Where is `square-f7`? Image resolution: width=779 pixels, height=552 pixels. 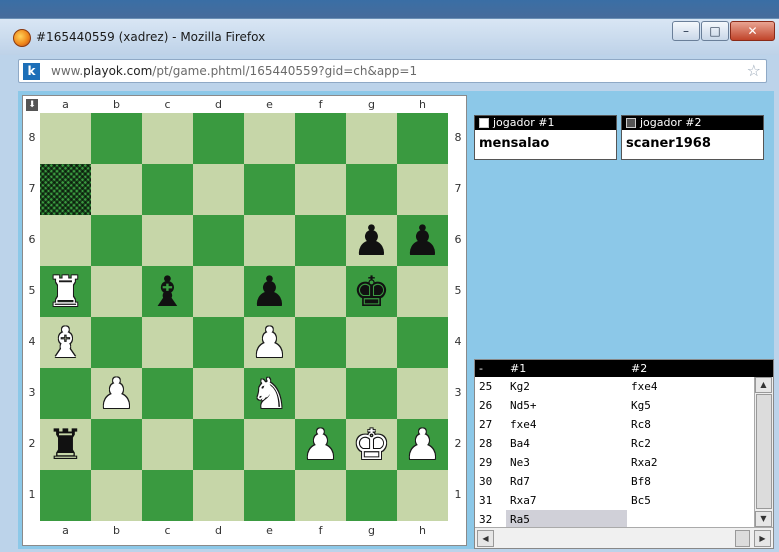
square-f7 is located at coordinates (320, 189).